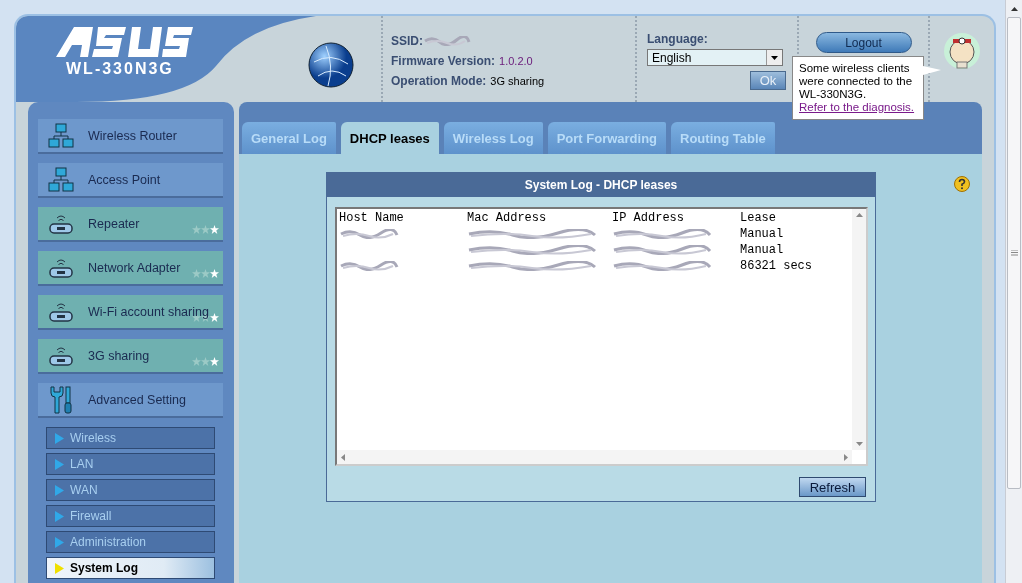 This screenshot has width=1022, height=583. Describe the element at coordinates (372, 218) in the screenshot. I see `column-header: Host Name` at that location.